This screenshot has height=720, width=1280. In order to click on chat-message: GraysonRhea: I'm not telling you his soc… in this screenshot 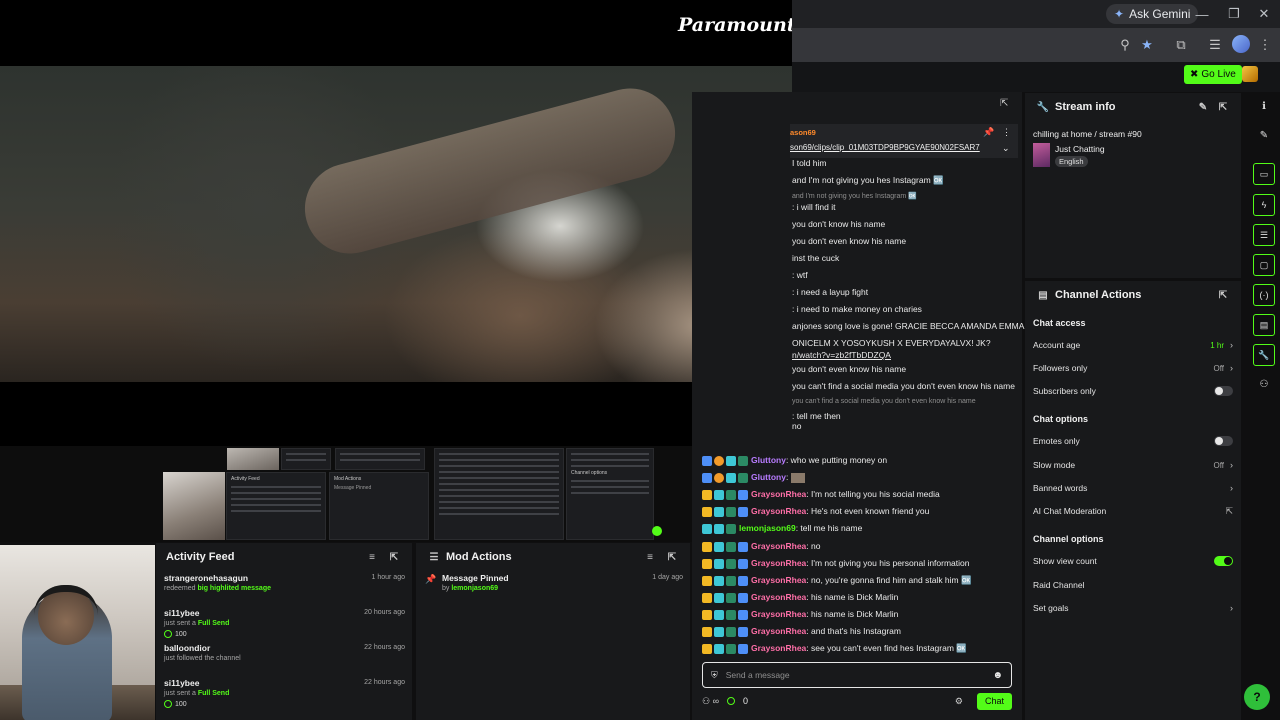, I will do `click(821, 494)`.